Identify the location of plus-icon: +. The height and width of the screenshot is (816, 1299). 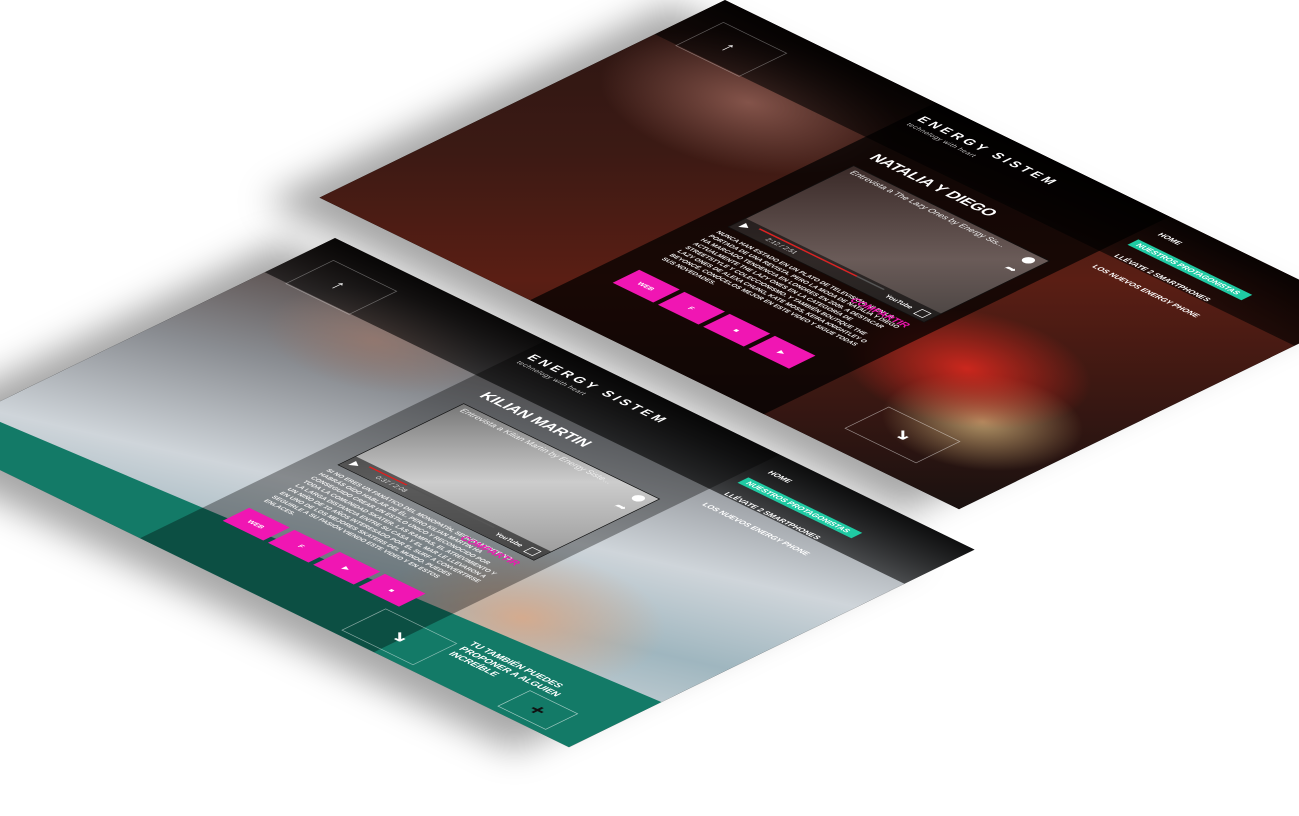
(538, 710).